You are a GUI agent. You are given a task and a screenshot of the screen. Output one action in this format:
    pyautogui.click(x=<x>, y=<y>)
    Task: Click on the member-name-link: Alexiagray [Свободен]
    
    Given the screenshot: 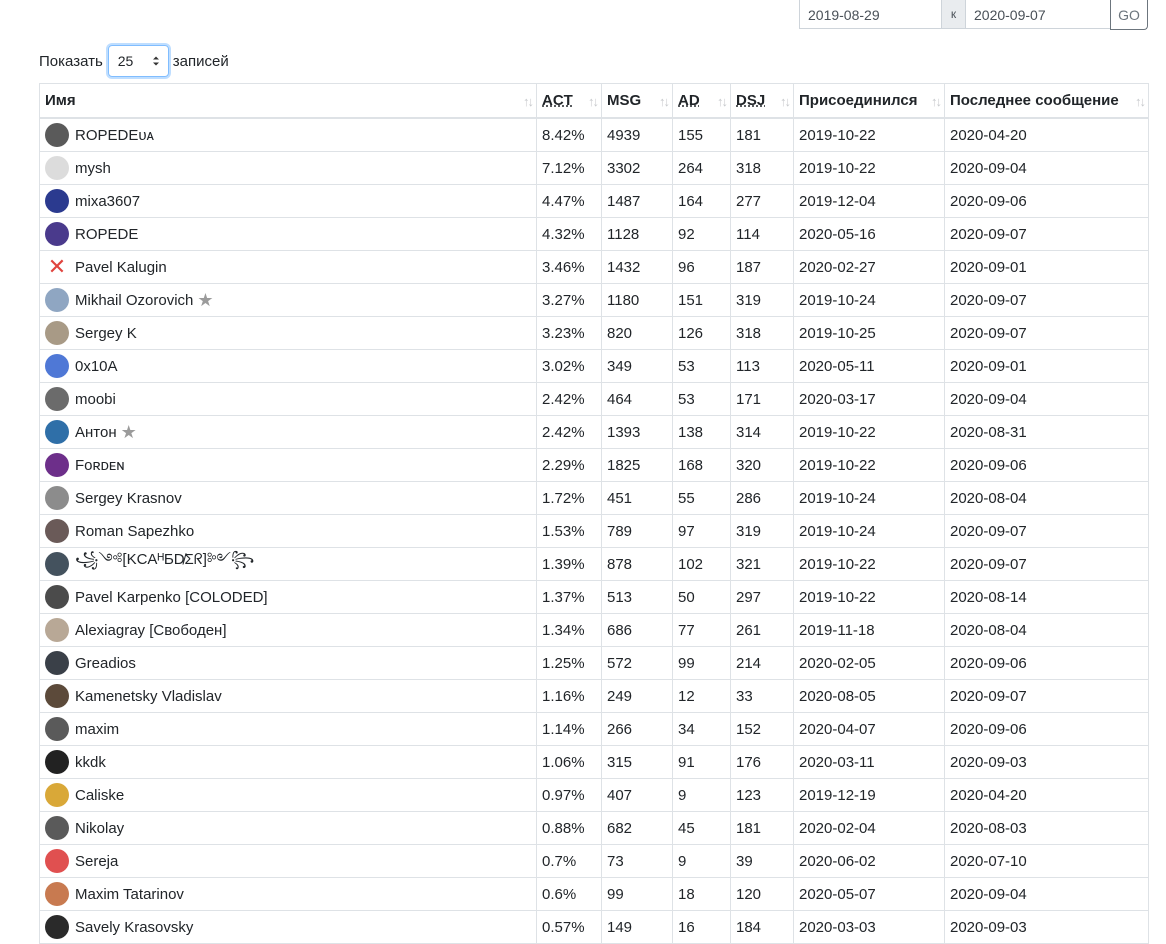 What is the action you would take?
    pyautogui.click(x=151, y=630)
    